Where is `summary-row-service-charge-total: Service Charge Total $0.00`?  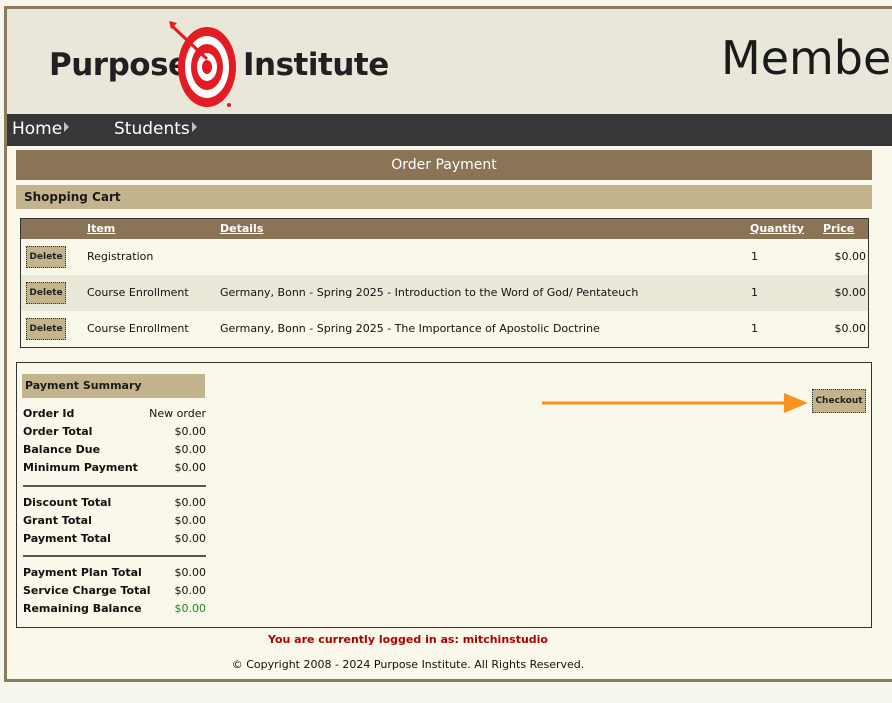 summary-row-service-charge-total: Service Charge Total $0.00 is located at coordinates (114, 591).